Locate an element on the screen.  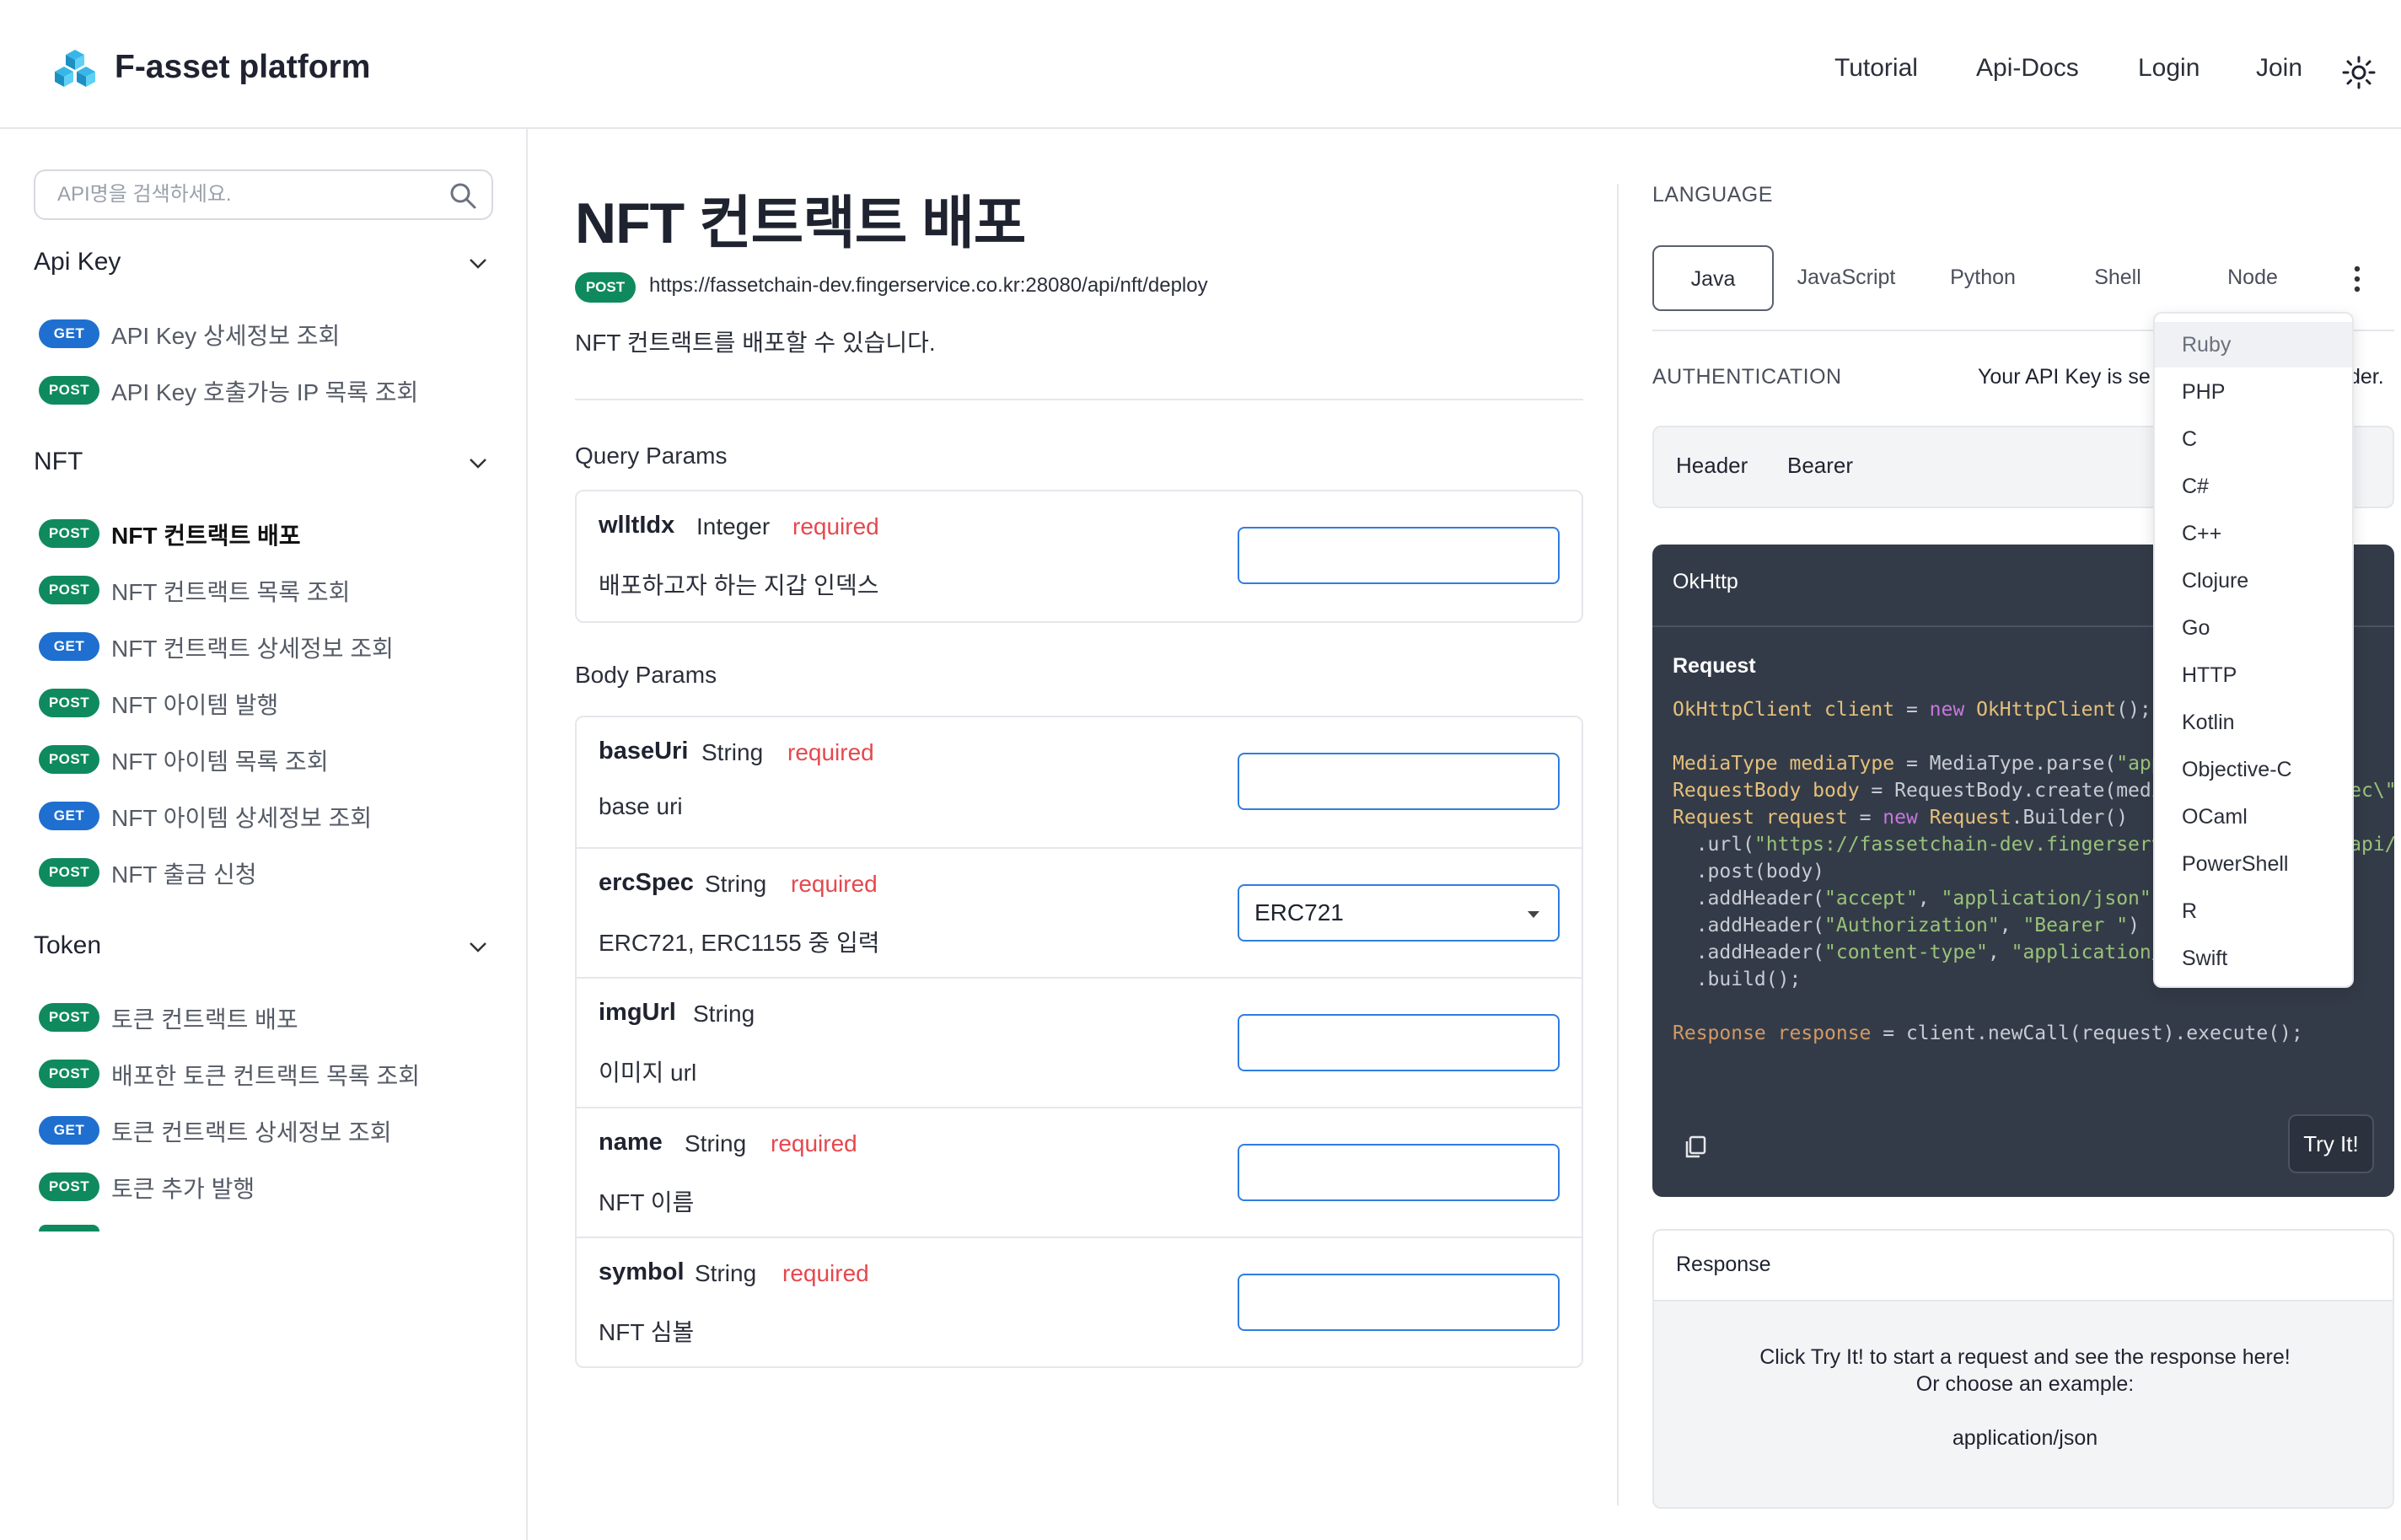
divider is located at coordinates (1079, 399).